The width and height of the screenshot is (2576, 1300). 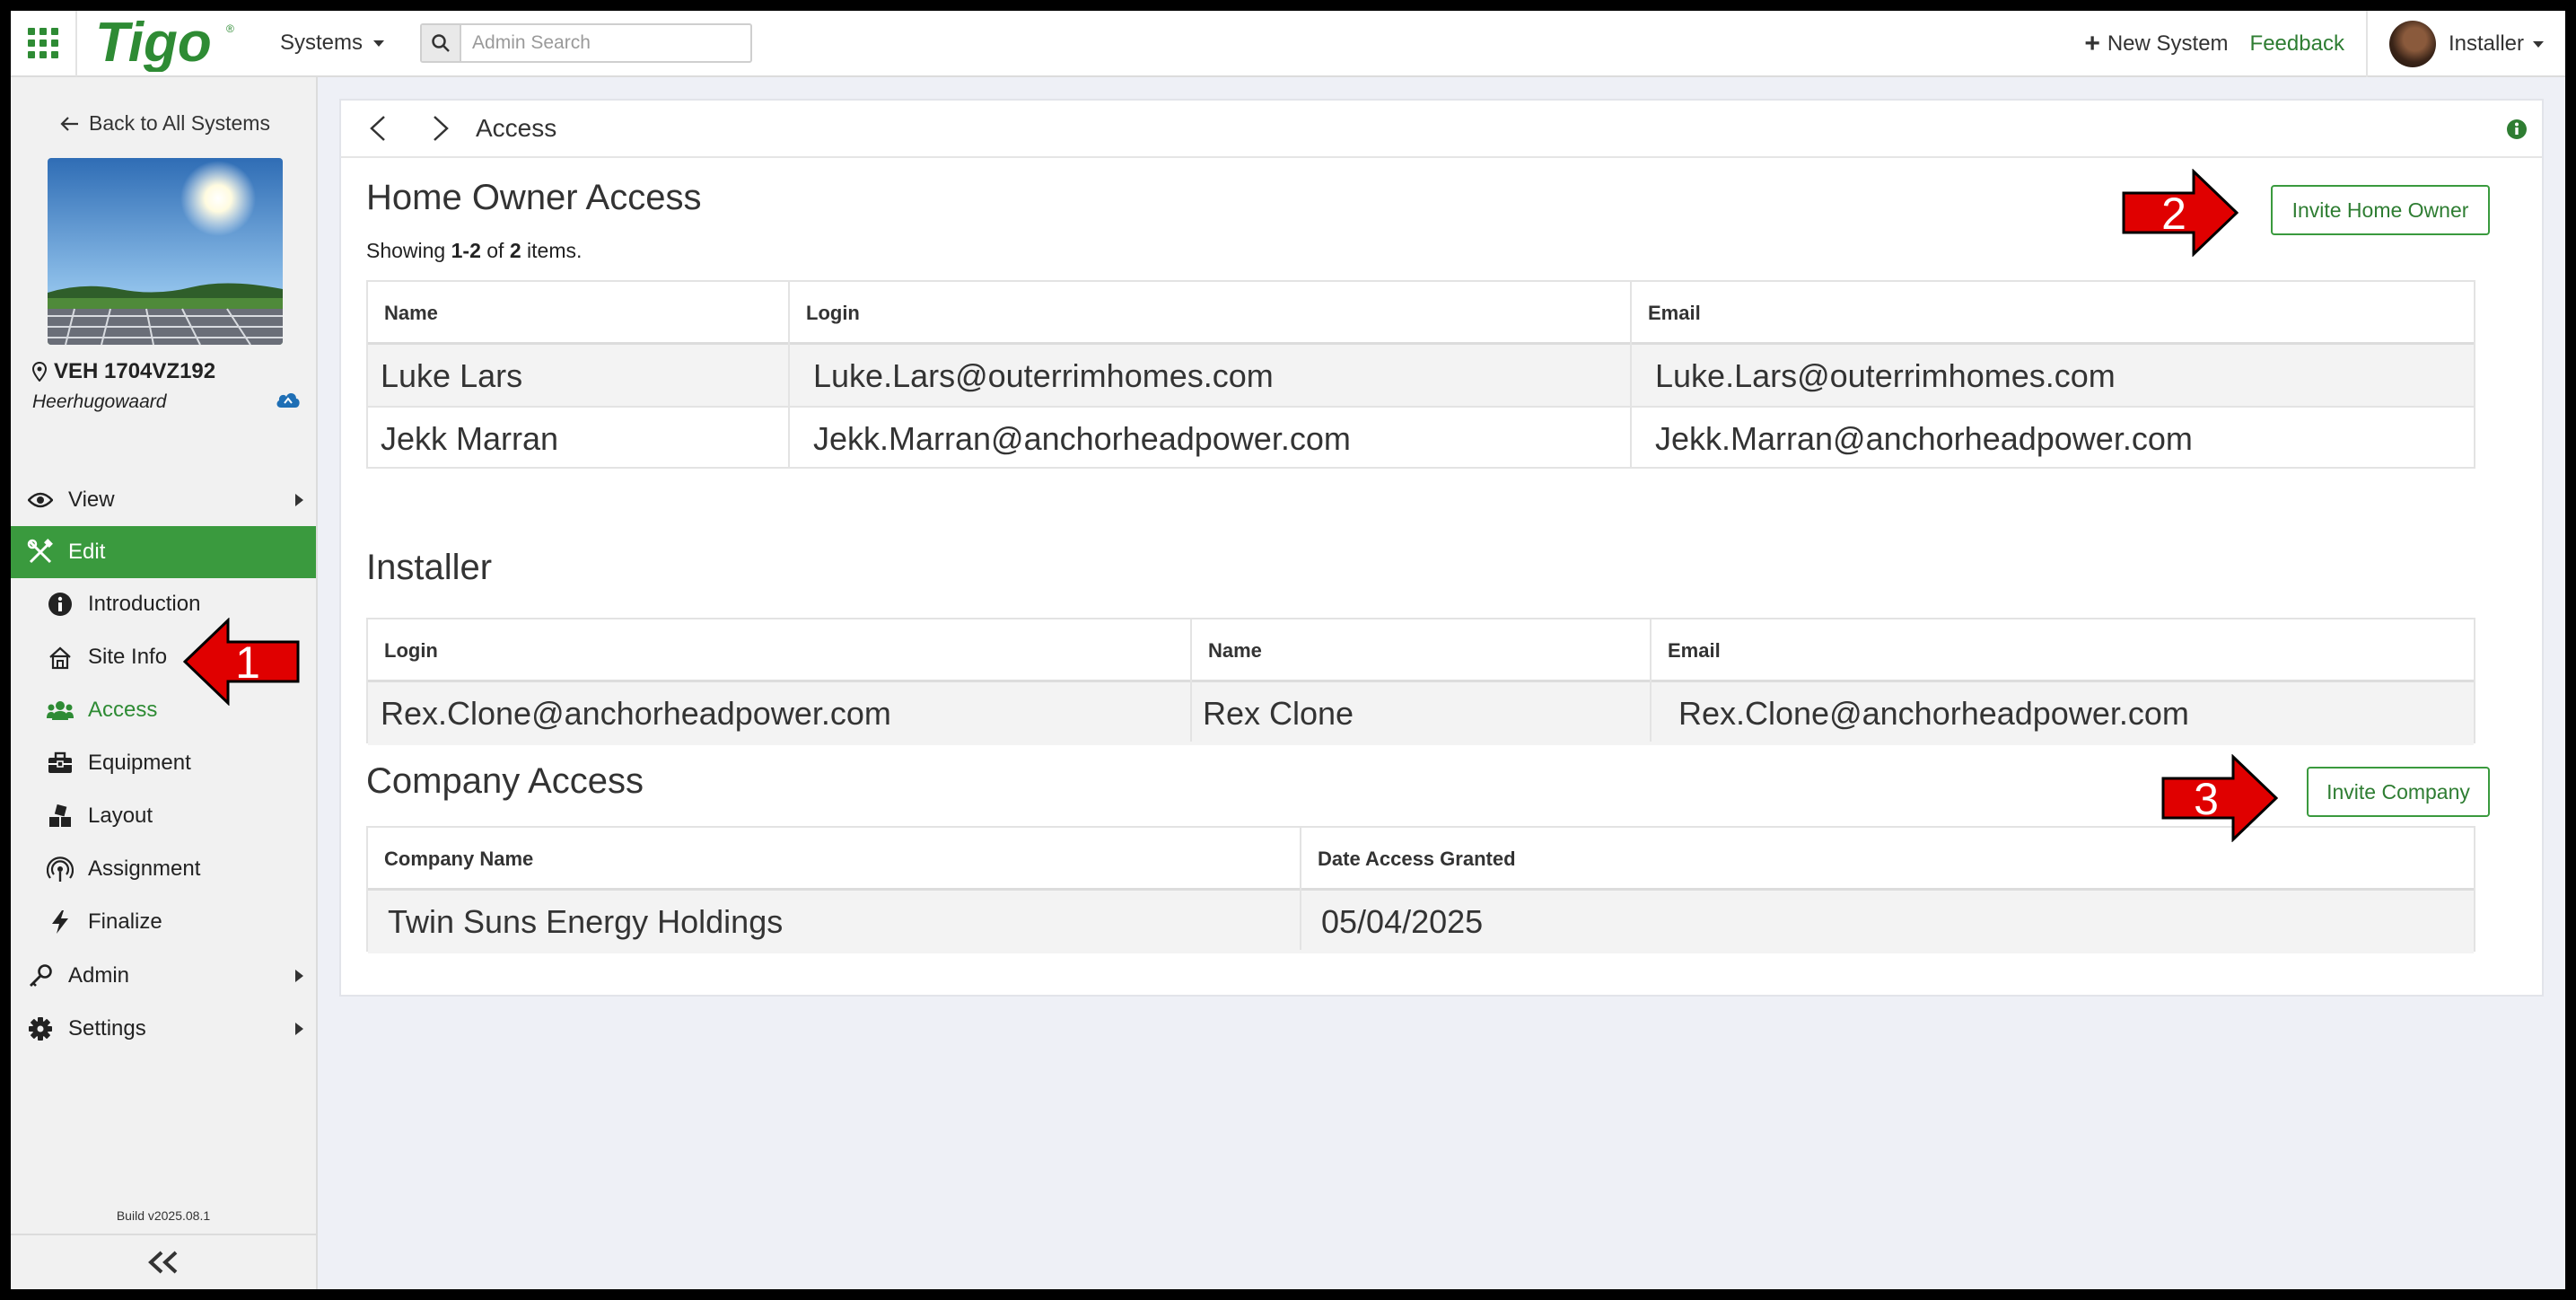 What do you see at coordinates (91, 500) in the screenshot?
I see `sidebar-item-label: View` at bounding box center [91, 500].